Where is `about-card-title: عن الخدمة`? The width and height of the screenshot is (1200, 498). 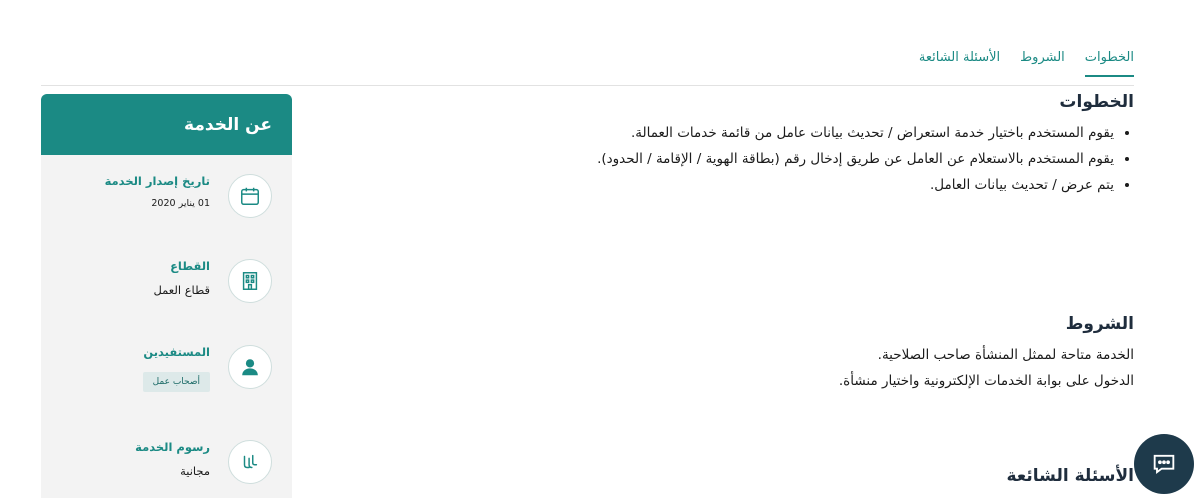
about-card-title: عن الخدمة is located at coordinates (228, 124).